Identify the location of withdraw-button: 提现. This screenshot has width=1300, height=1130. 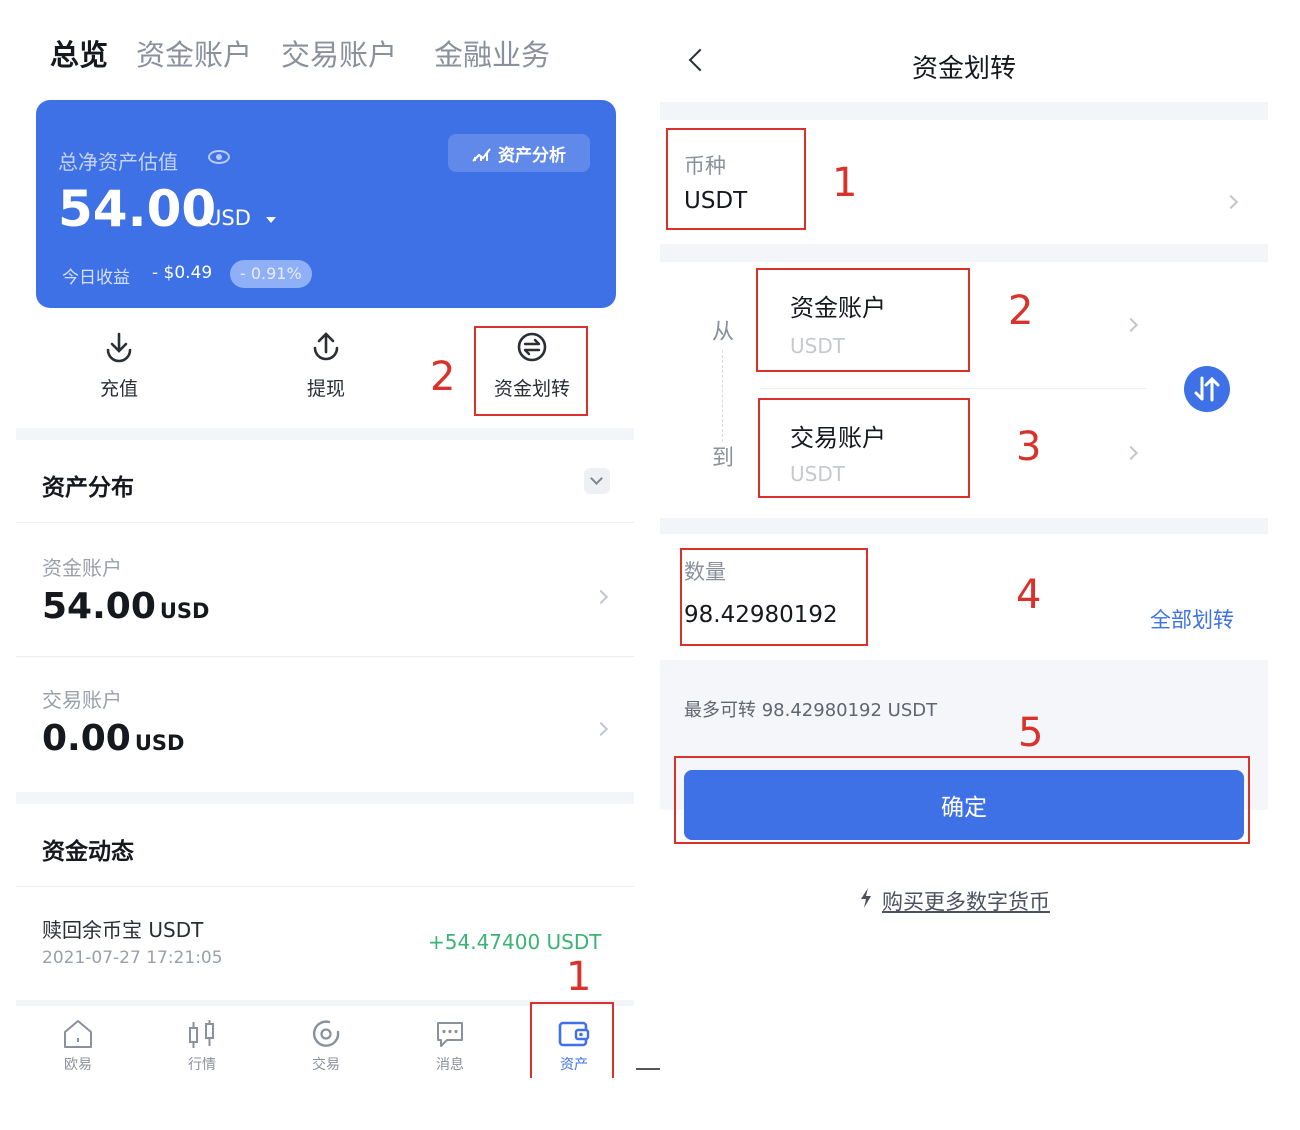
(326, 365).